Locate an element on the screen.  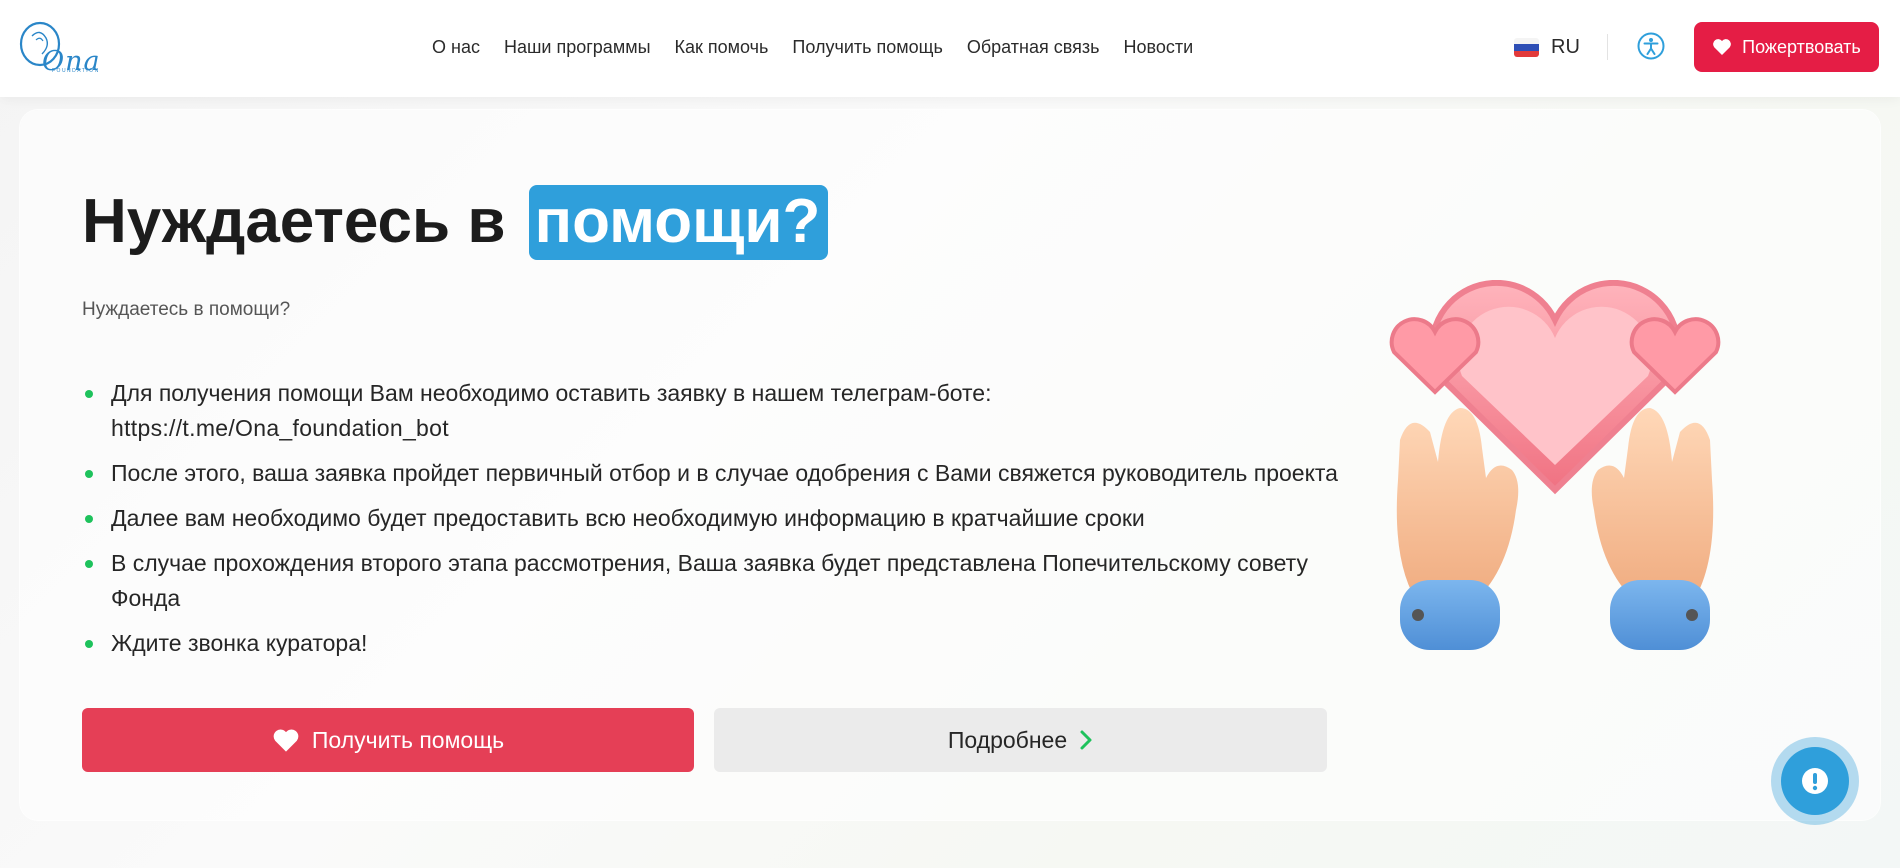
language-code: RU is located at coordinates (1565, 47).